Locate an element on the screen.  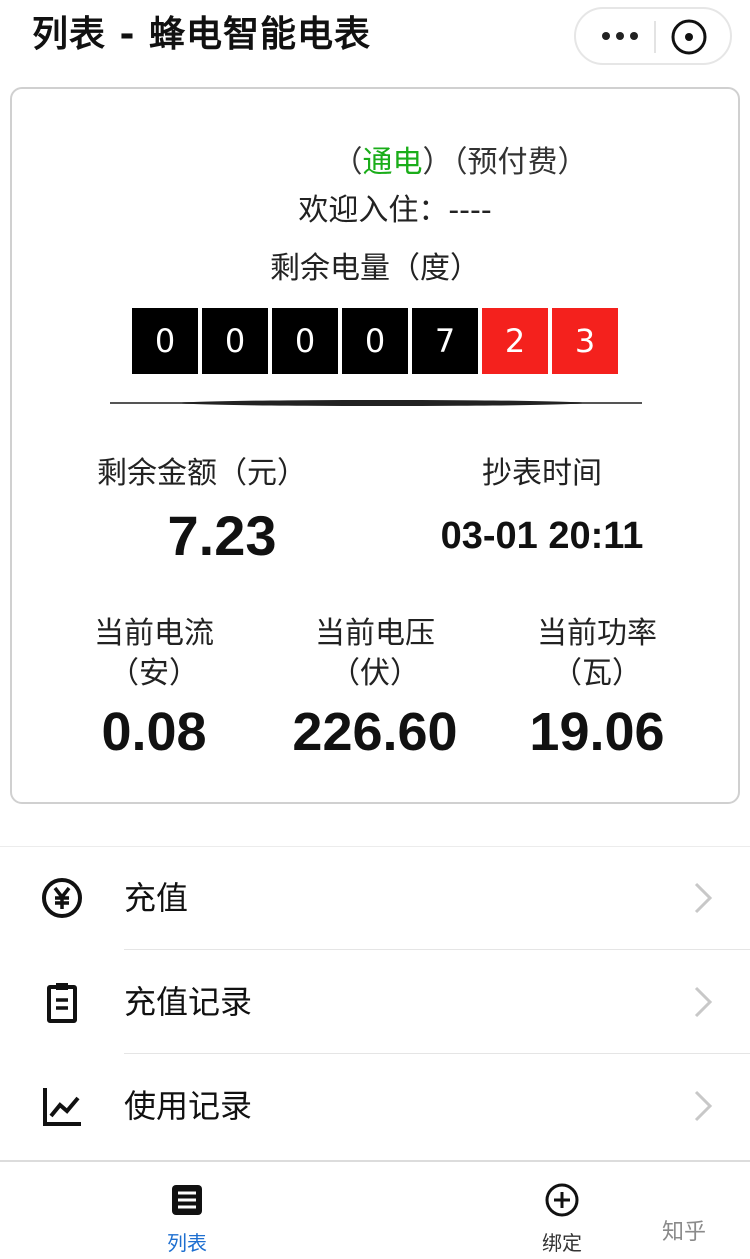
menu-item-recharge: 充值 is located at coordinates (375, 898).